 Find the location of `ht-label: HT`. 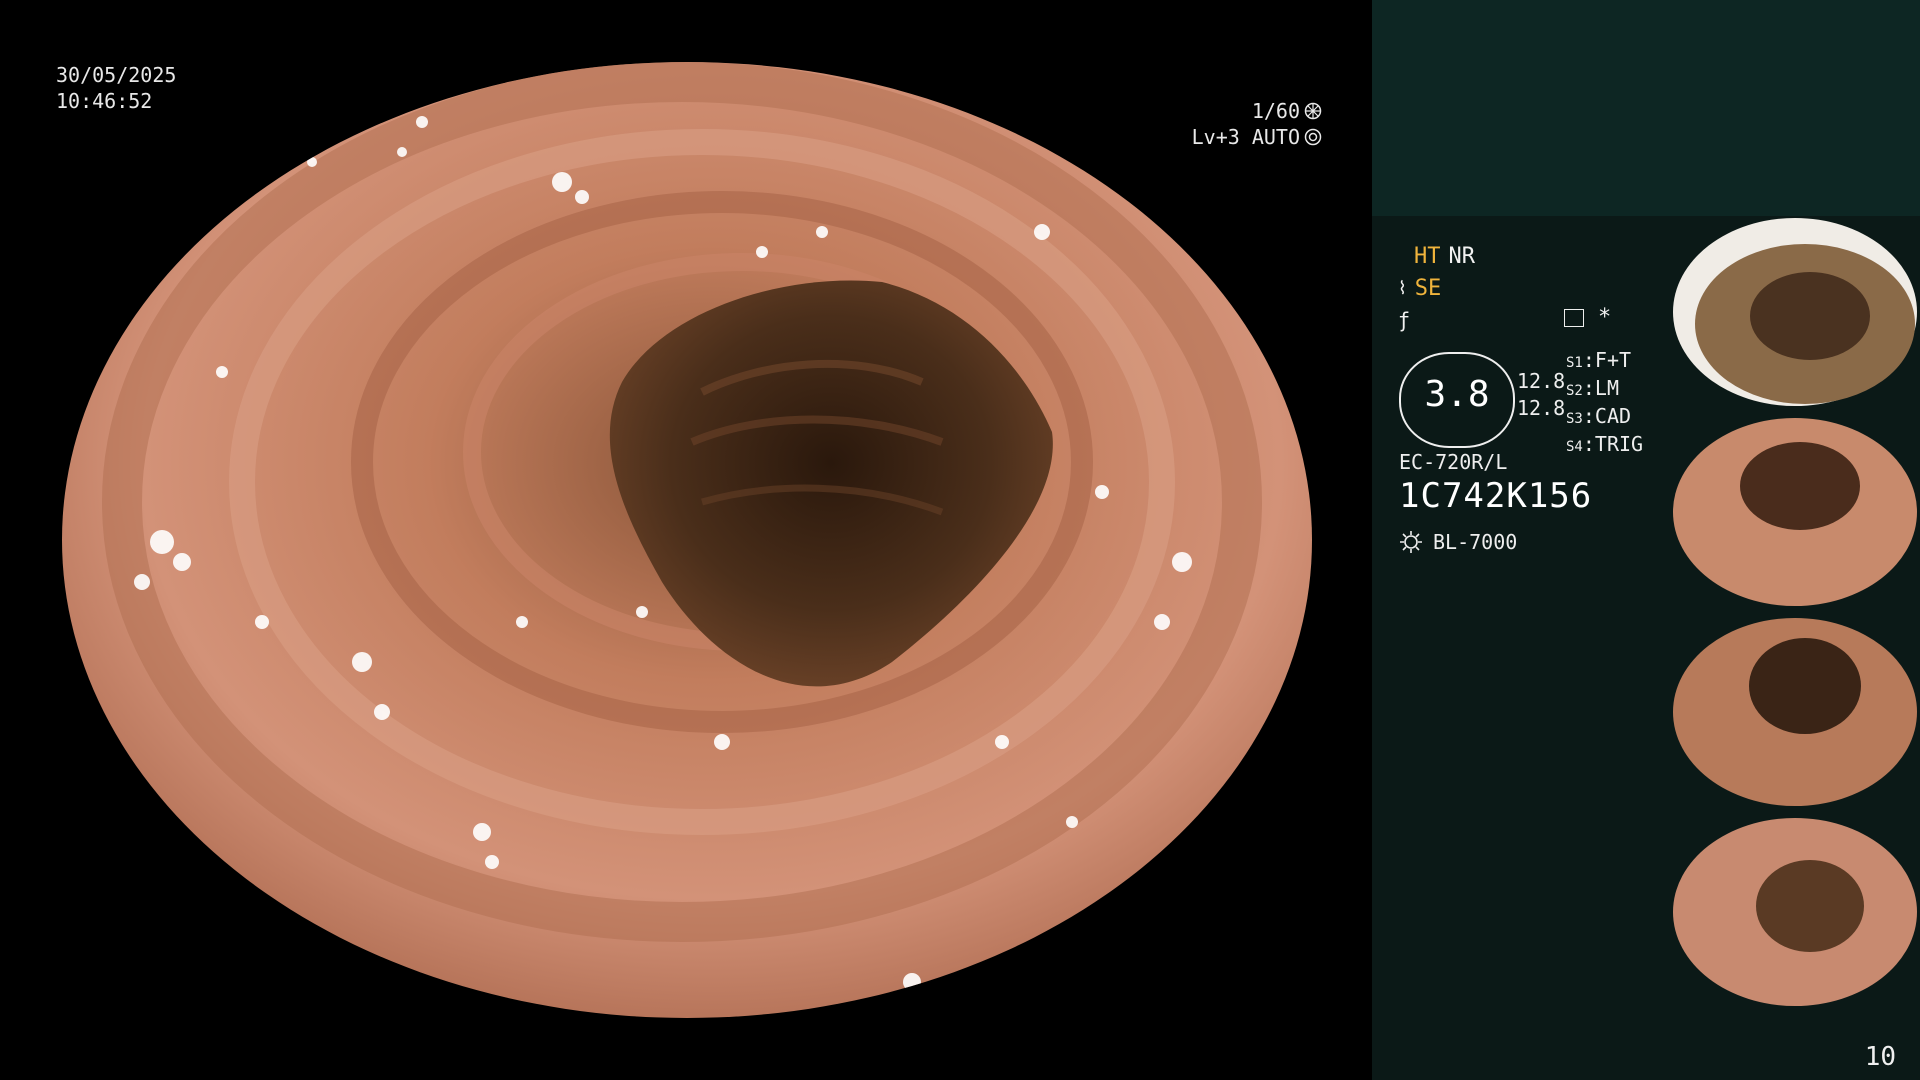

ht-label: HT is located at coordinates (1427, 256).